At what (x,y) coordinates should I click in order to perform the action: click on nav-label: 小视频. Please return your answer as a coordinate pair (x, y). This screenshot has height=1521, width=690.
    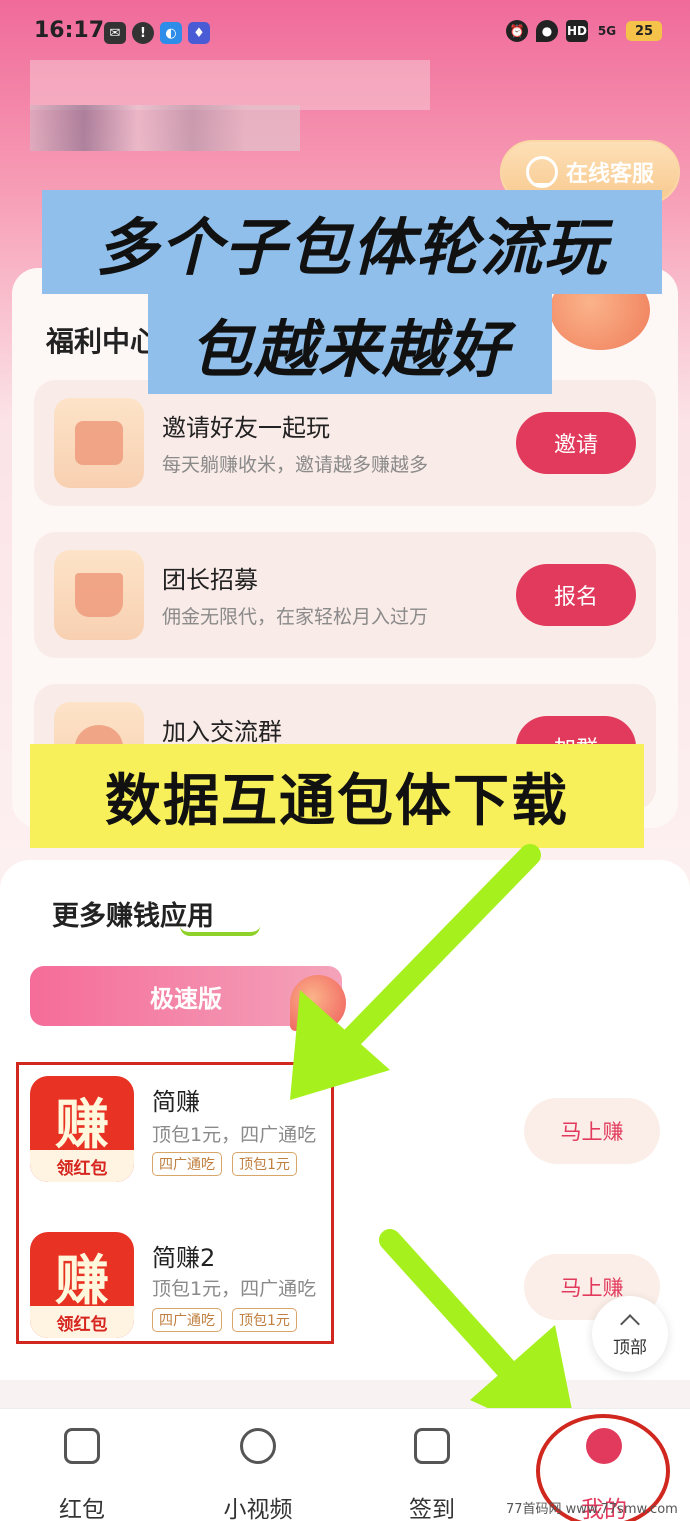
    Looking at the image, I should click on (258, 1509).